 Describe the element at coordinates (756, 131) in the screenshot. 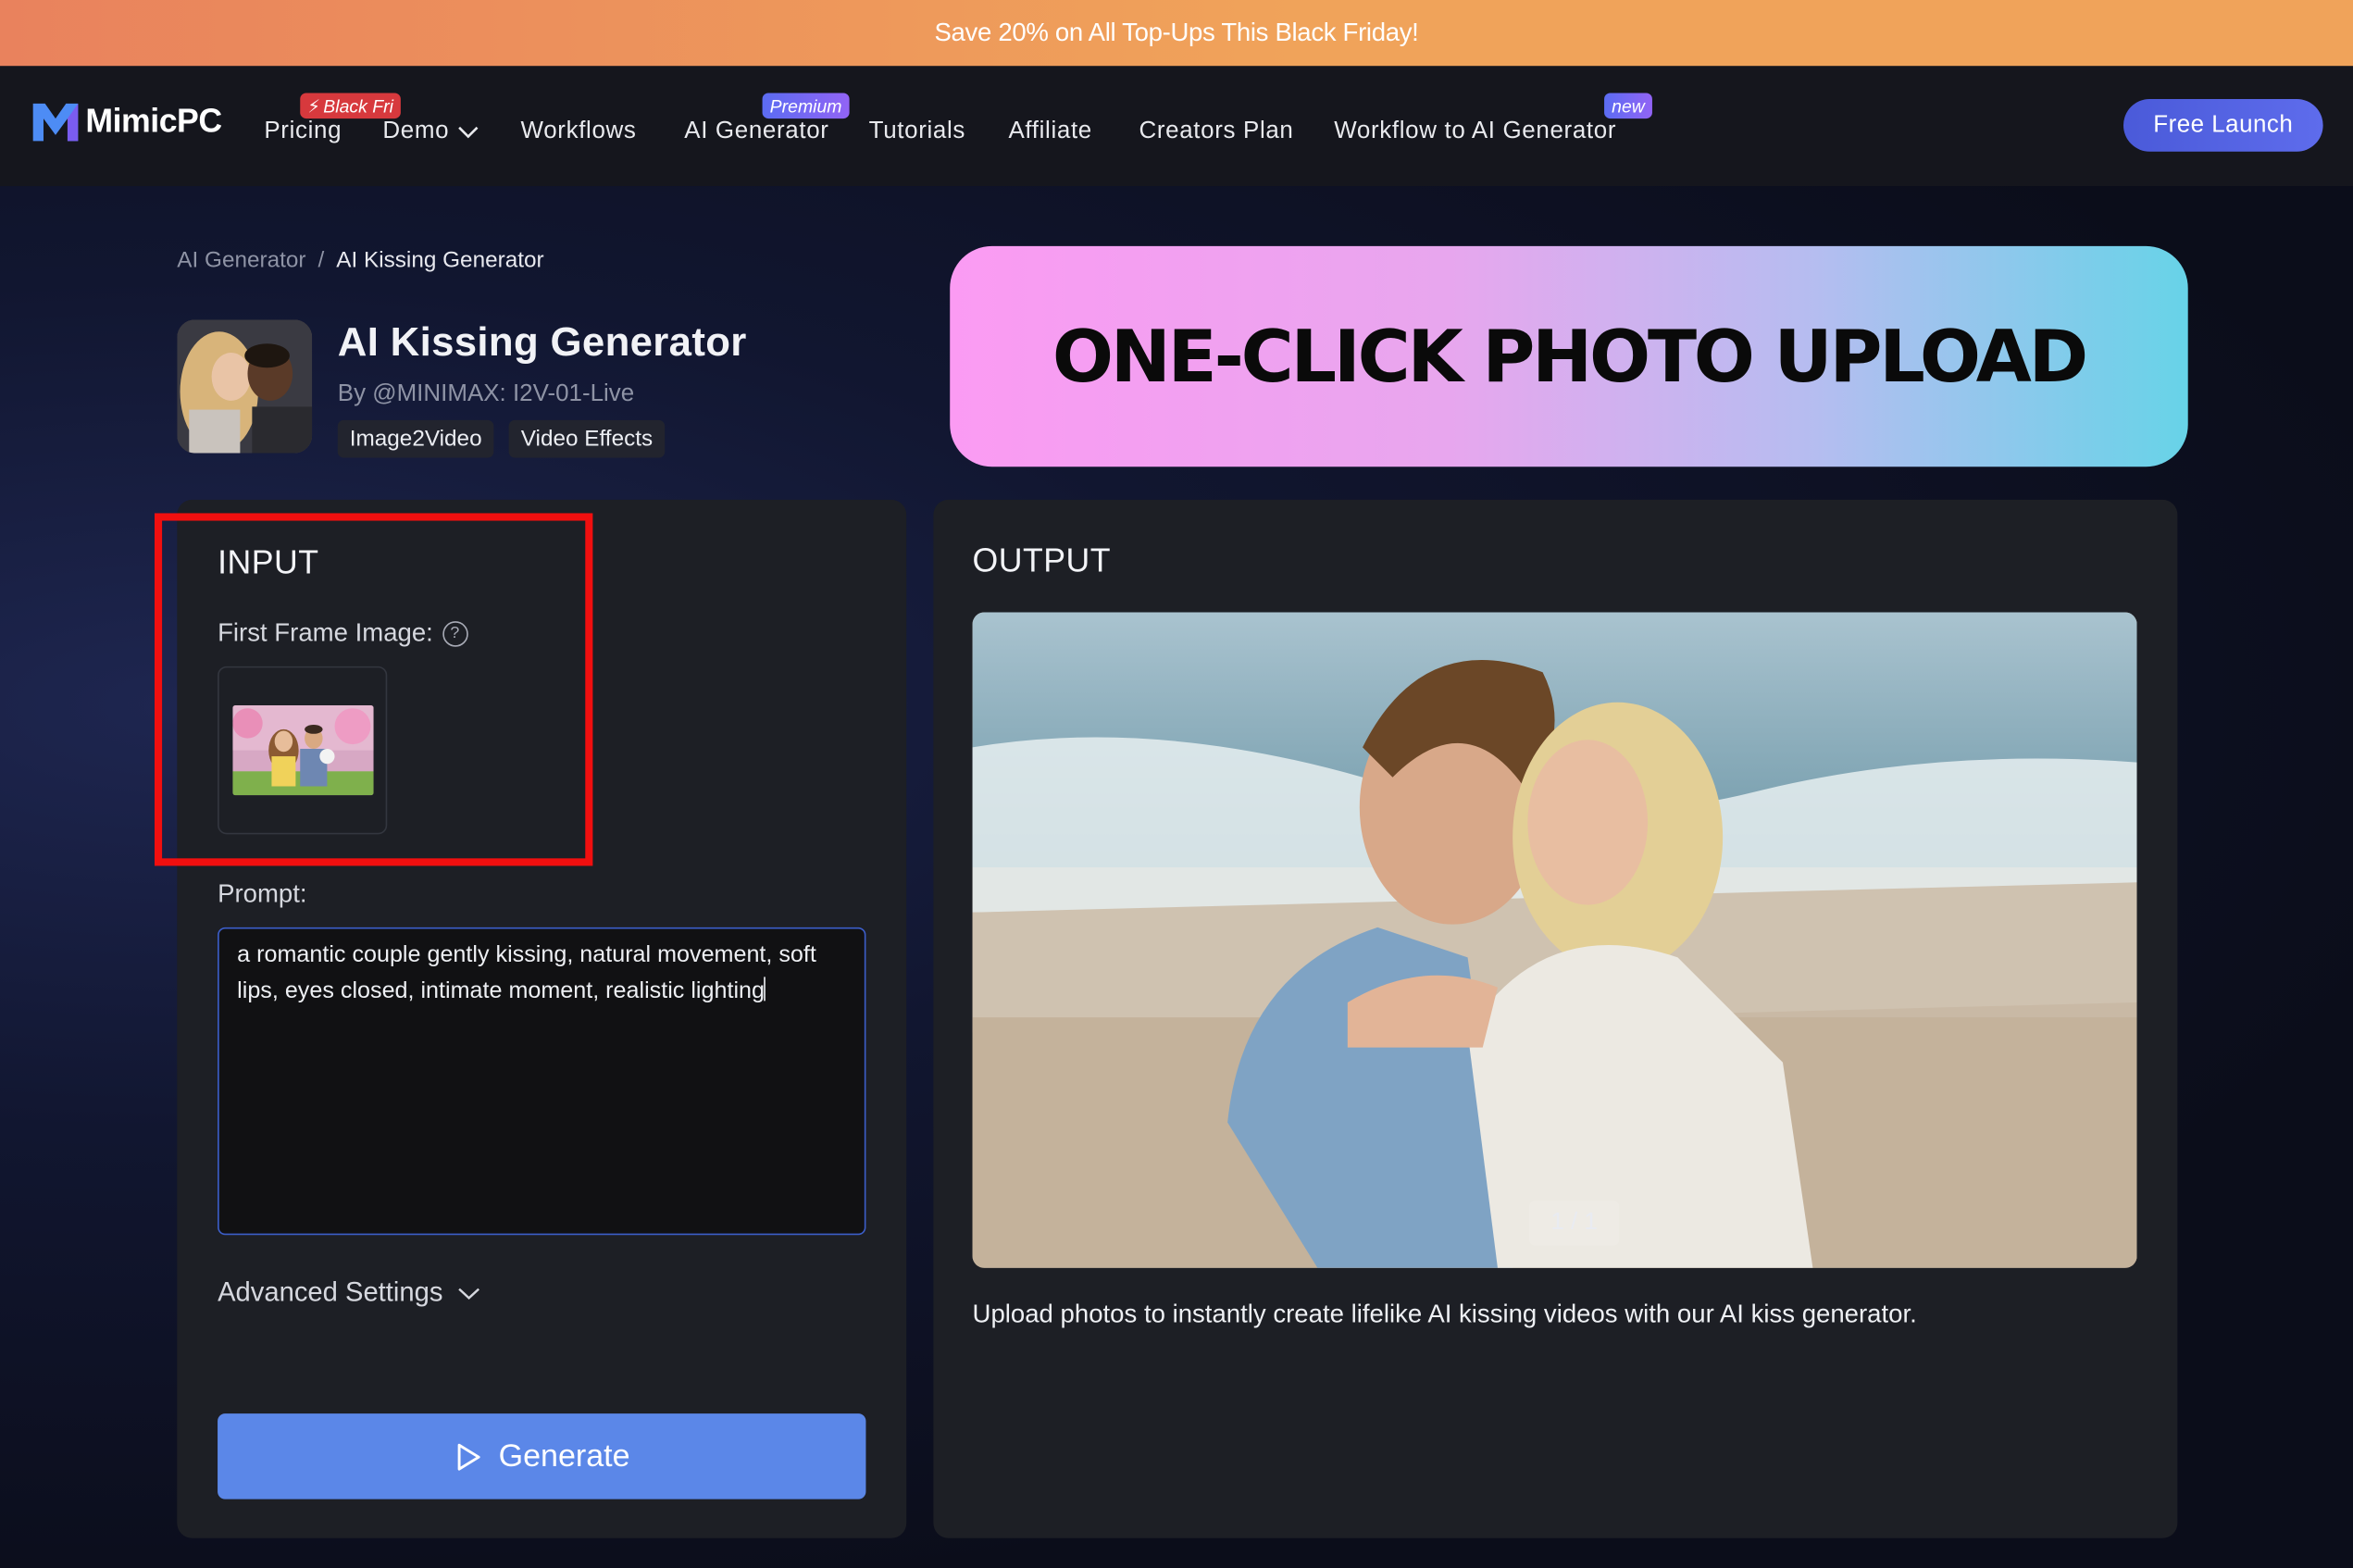

I see `nav-ai-generator: AI Generator` at that location.